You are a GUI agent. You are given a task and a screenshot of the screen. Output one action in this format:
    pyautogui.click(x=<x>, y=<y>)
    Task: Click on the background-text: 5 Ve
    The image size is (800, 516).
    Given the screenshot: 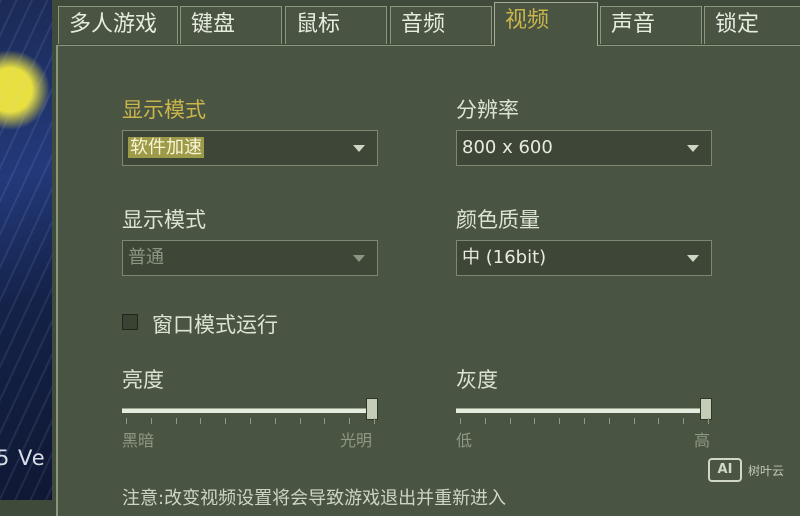 What is the action you would take?
    pyautogui.click(x=23, y=458)
    